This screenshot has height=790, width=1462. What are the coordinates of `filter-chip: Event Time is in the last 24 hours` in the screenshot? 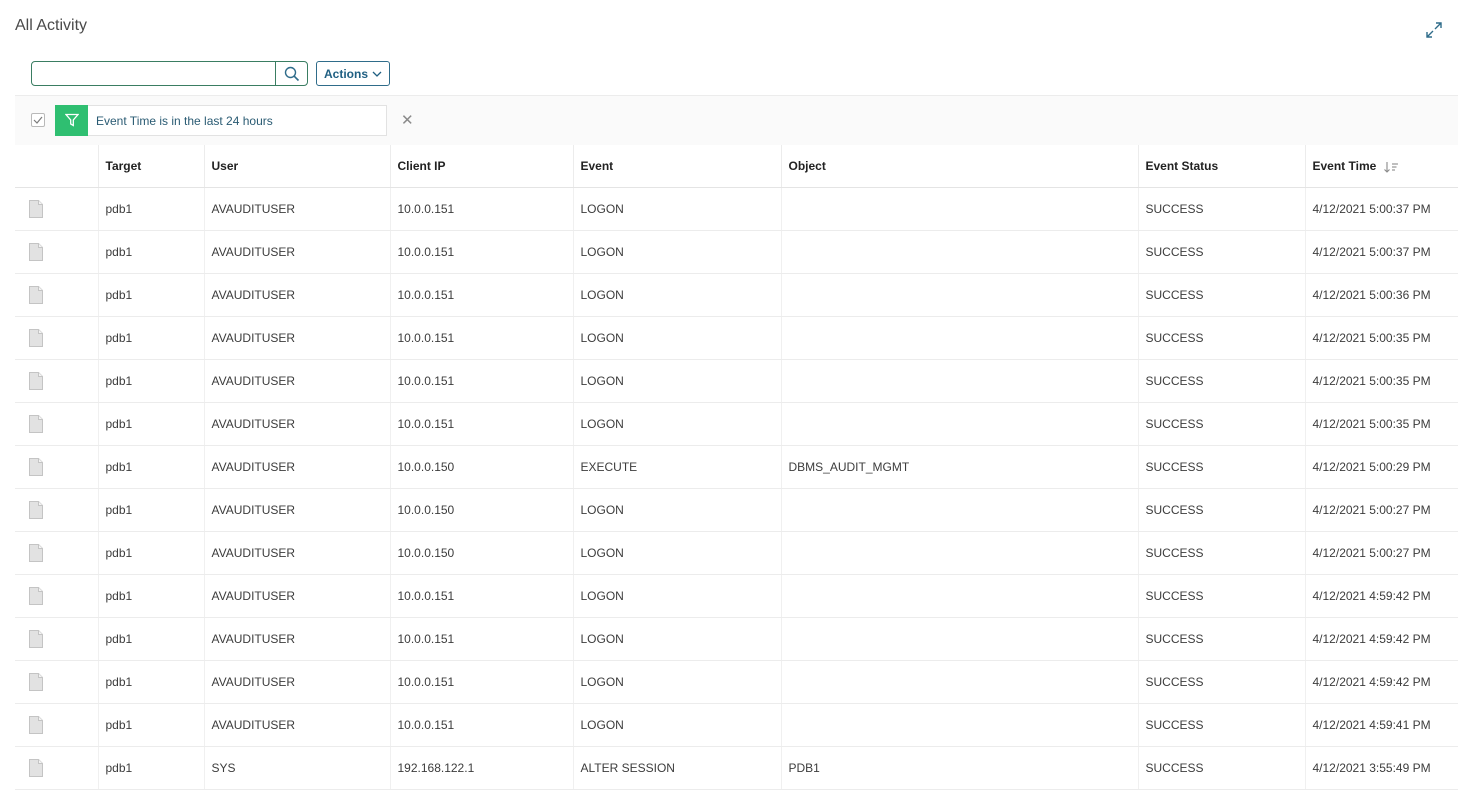 It's located at (221, 120).